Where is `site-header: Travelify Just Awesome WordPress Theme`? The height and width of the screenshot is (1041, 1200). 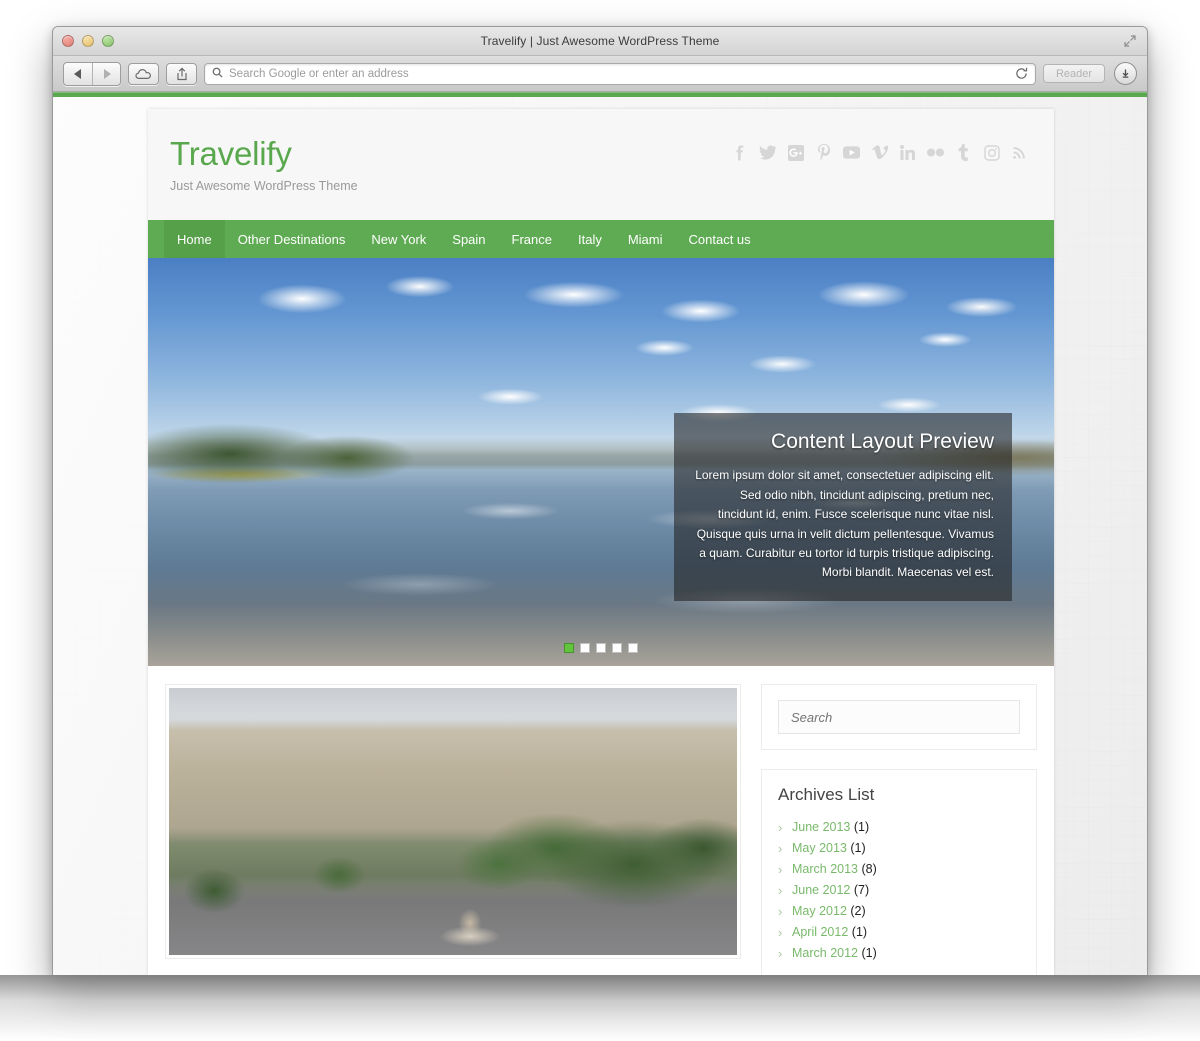 site-header: Travelify Just Awesome WordPress Theme is located at coordinates (601, 164).